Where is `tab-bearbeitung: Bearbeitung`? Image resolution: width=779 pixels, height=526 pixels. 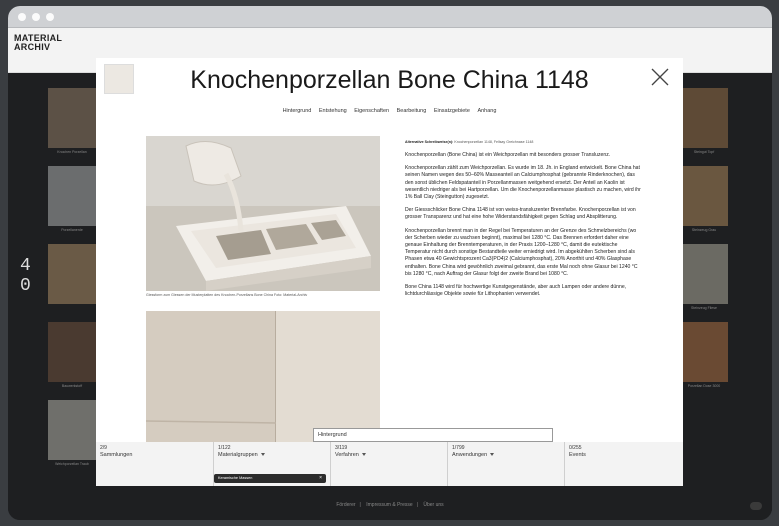 tab-bearbeitung: Bearbeitung is located at coordinates (412, 111).